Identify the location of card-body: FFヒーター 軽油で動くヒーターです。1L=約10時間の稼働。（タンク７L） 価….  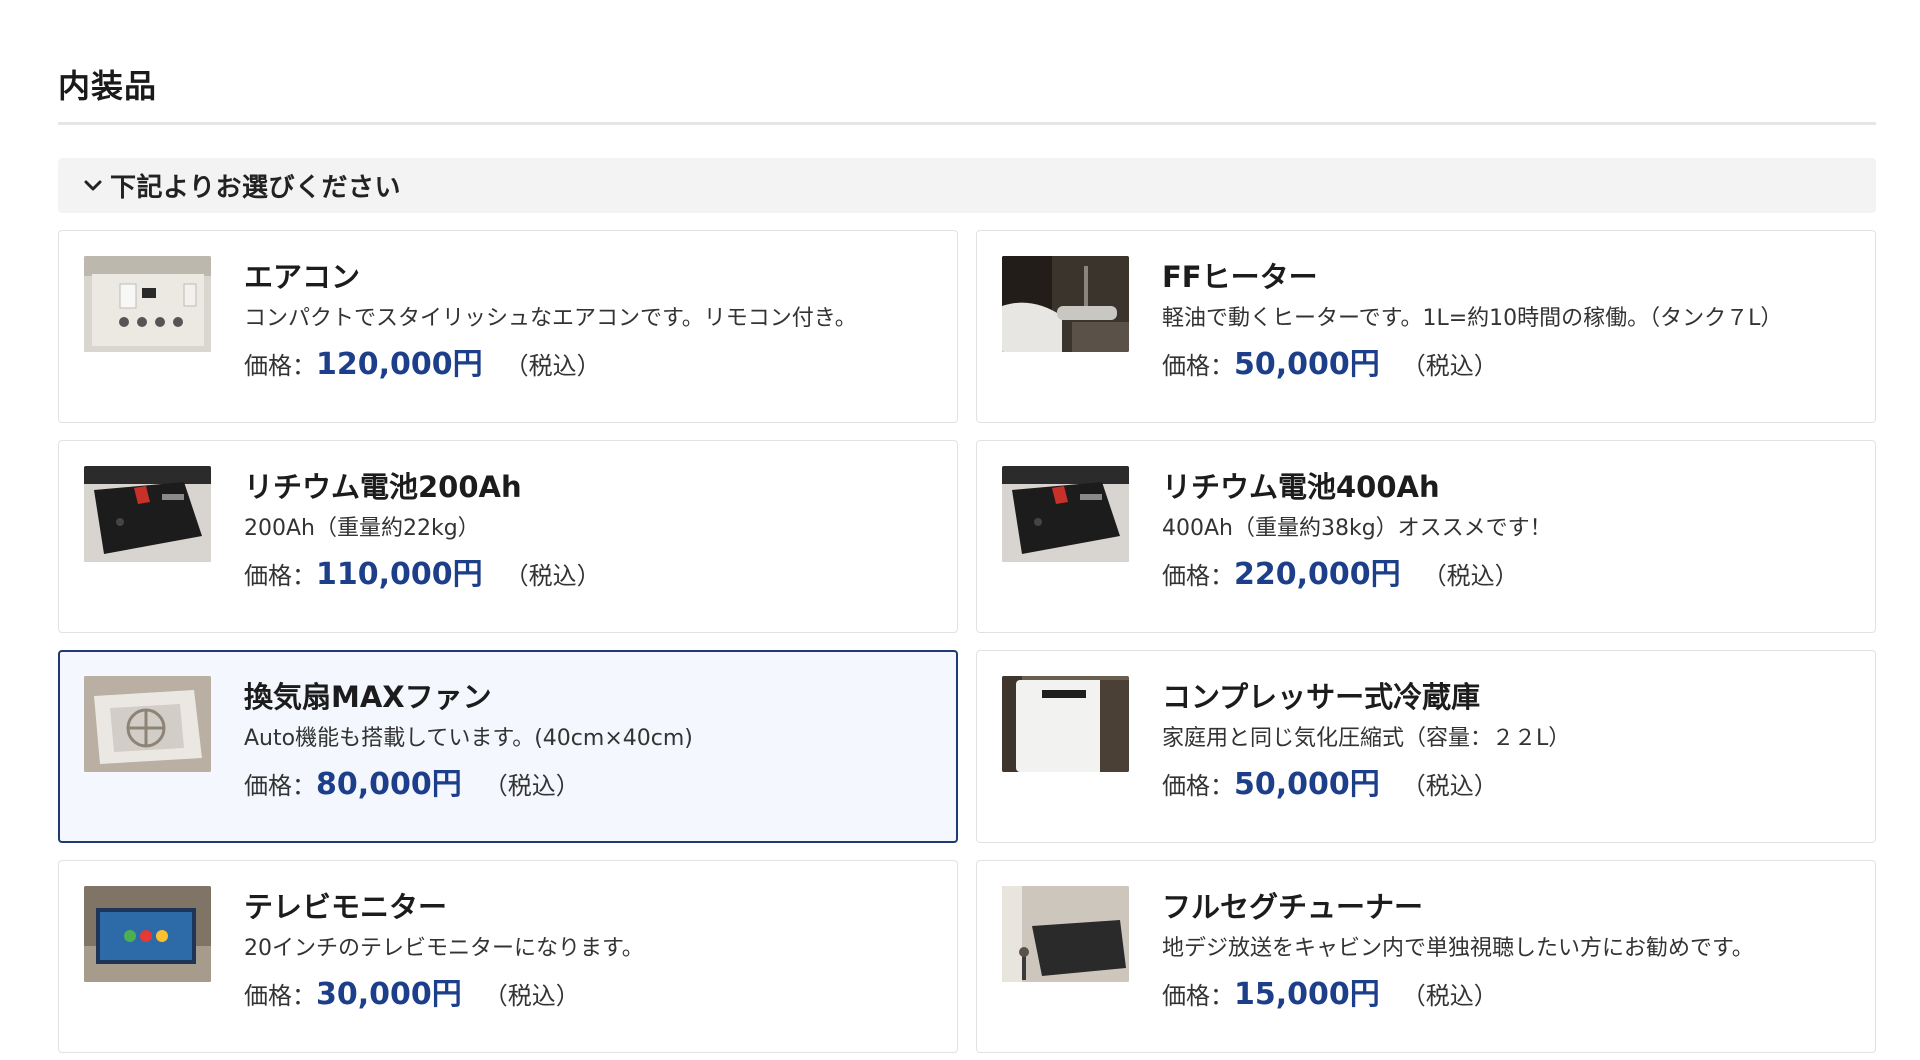
(1508, 321).